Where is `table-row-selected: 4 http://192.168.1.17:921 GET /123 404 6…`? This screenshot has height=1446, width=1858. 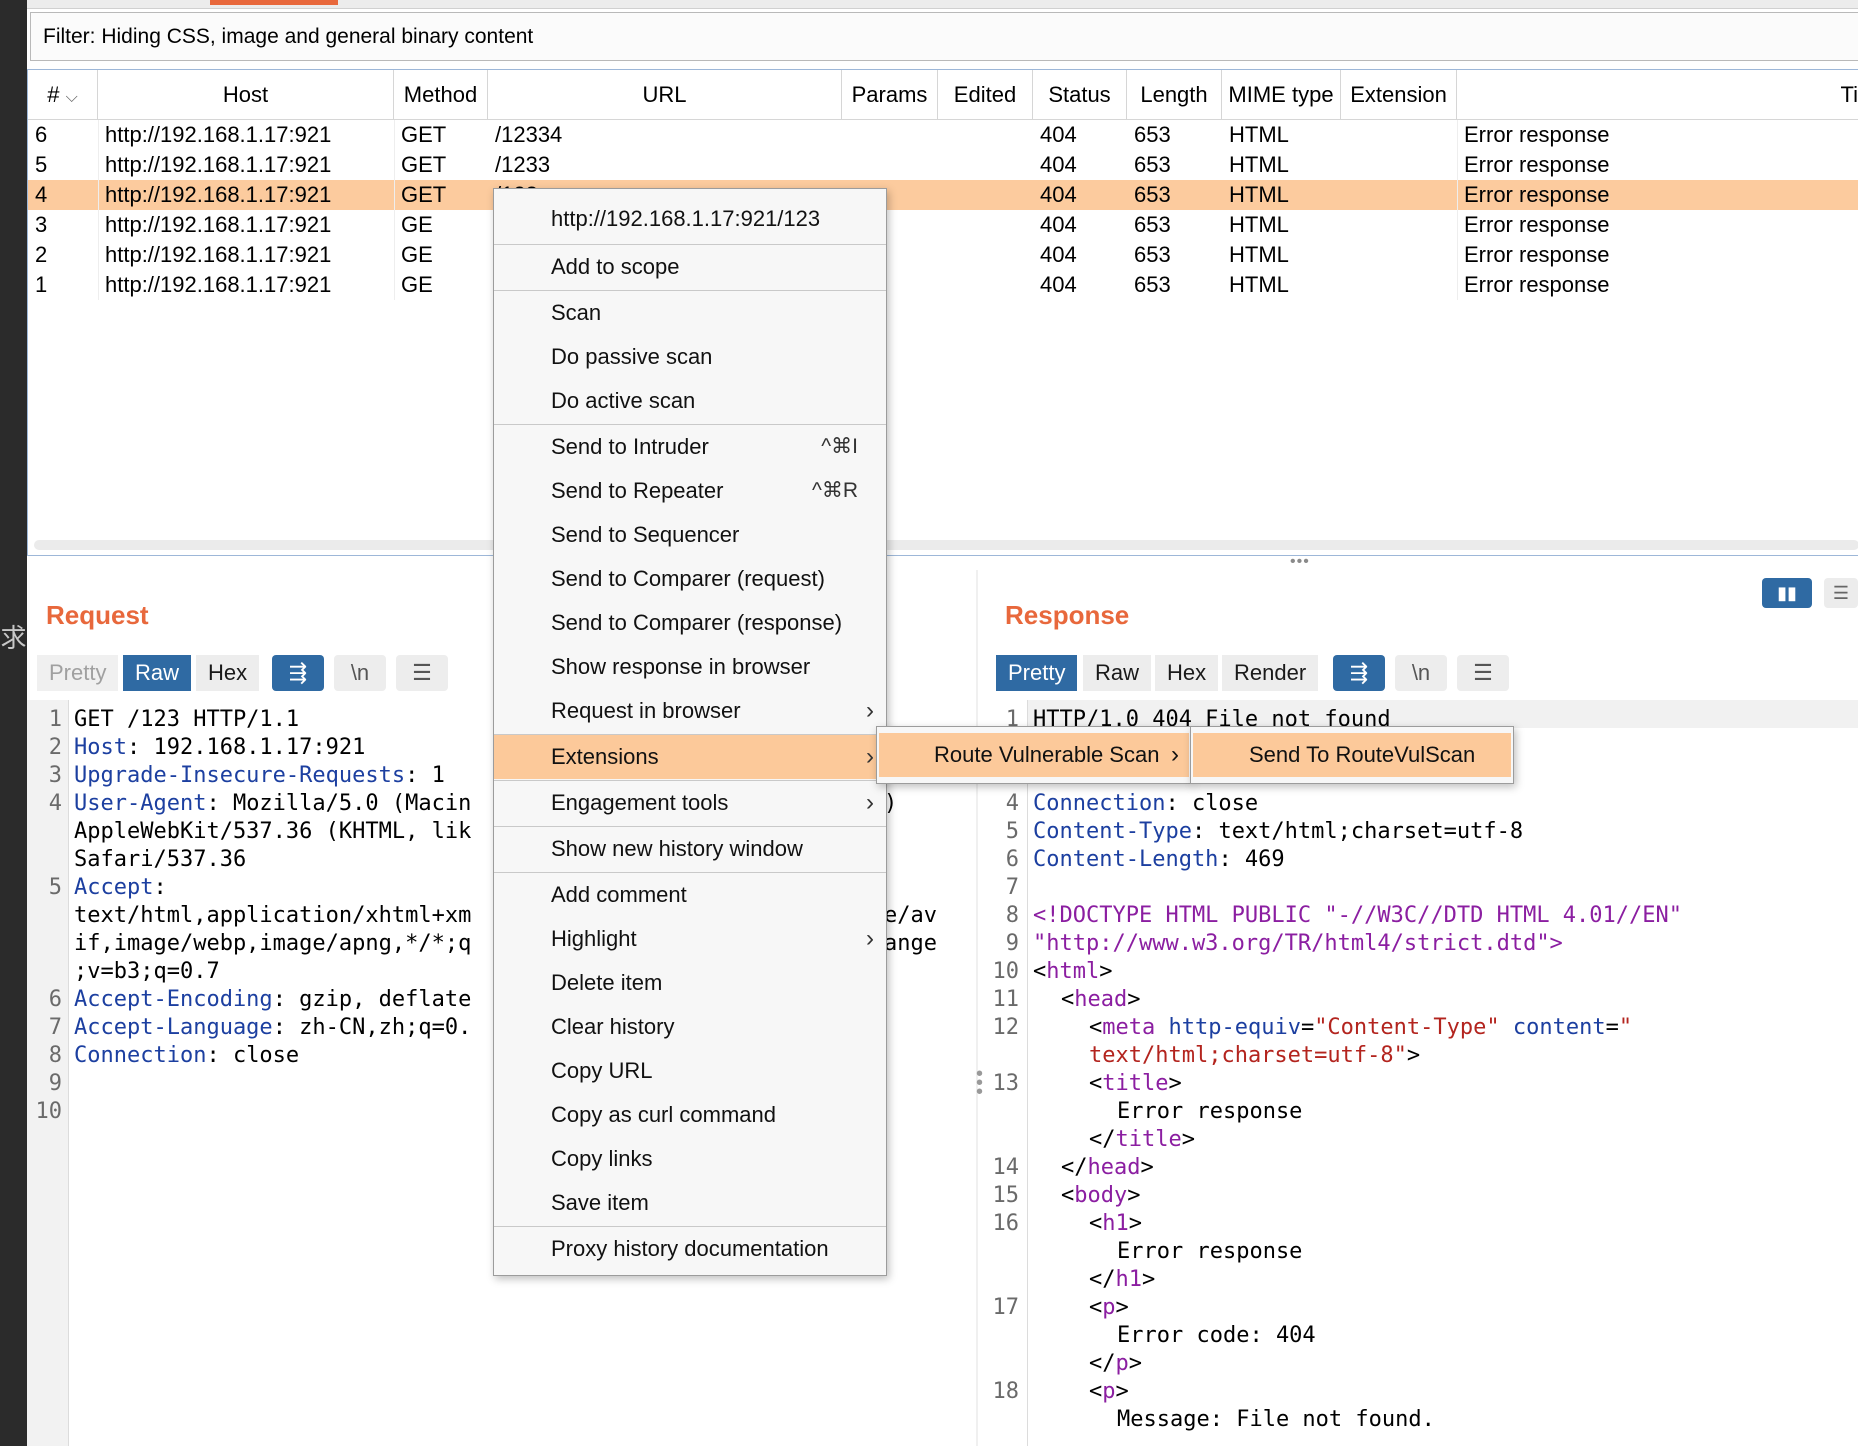
table-row-selected: 4 http://192.168.1.17:921 GET /123 404 6… is located at coordinates (943, 195).